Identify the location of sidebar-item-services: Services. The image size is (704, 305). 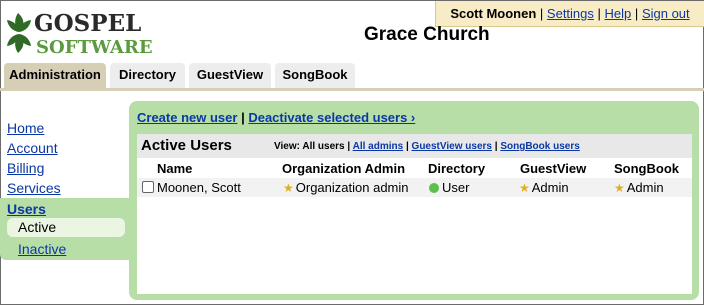
(67, 188).